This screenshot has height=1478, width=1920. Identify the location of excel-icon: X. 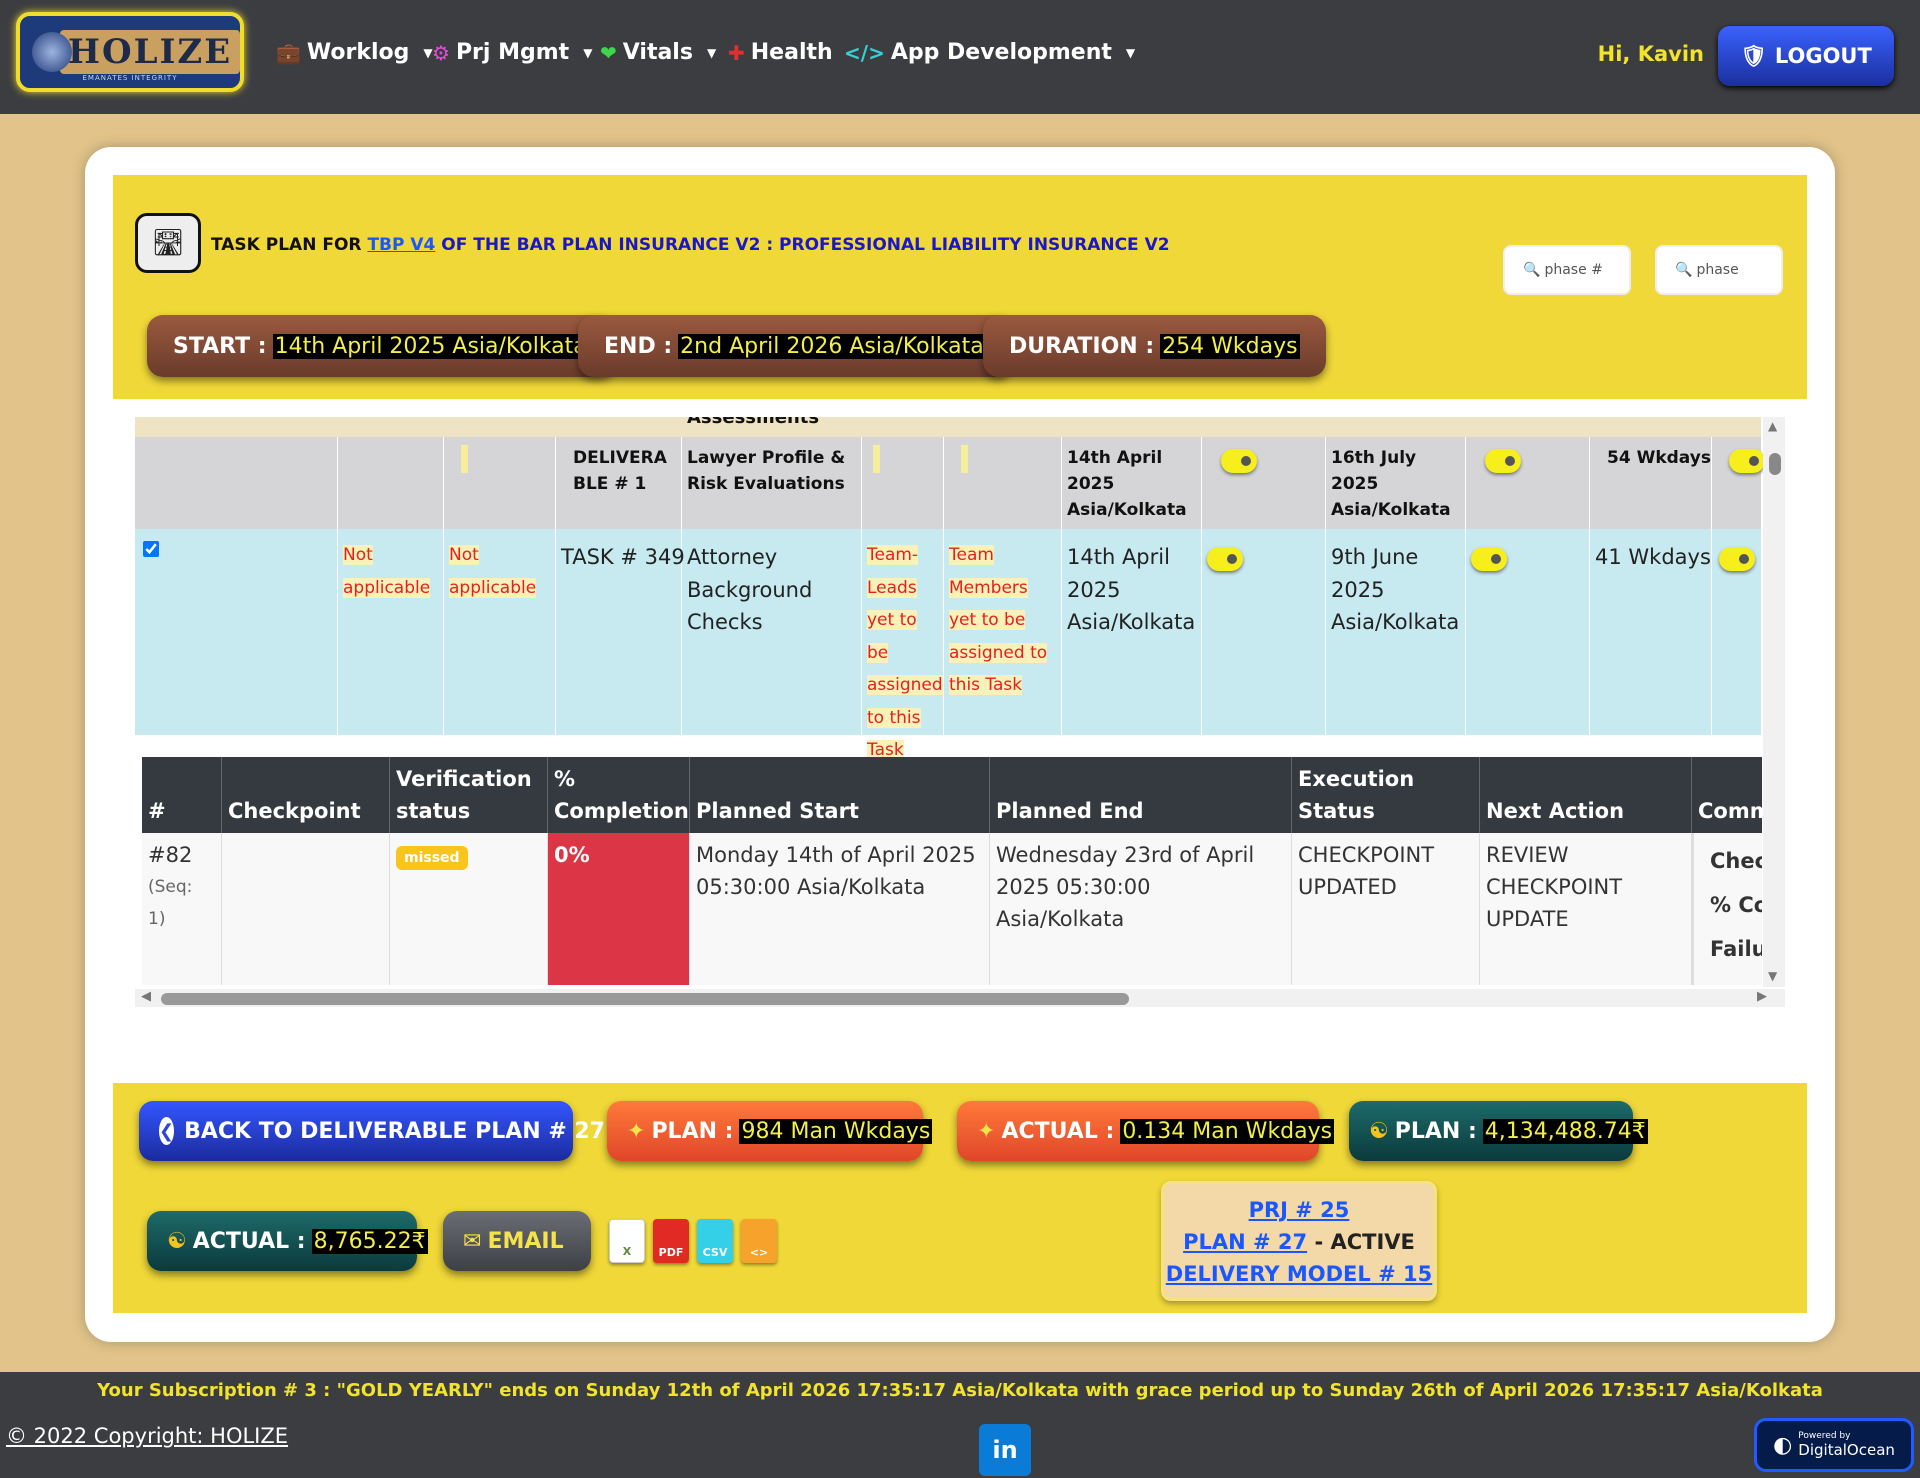
(627, 1241).